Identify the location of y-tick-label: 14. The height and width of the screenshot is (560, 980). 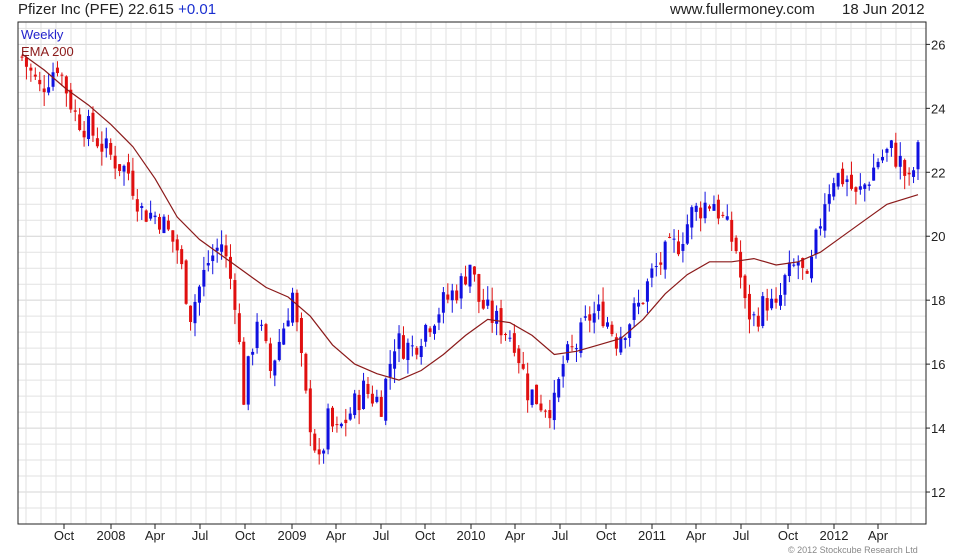
(938, 428).